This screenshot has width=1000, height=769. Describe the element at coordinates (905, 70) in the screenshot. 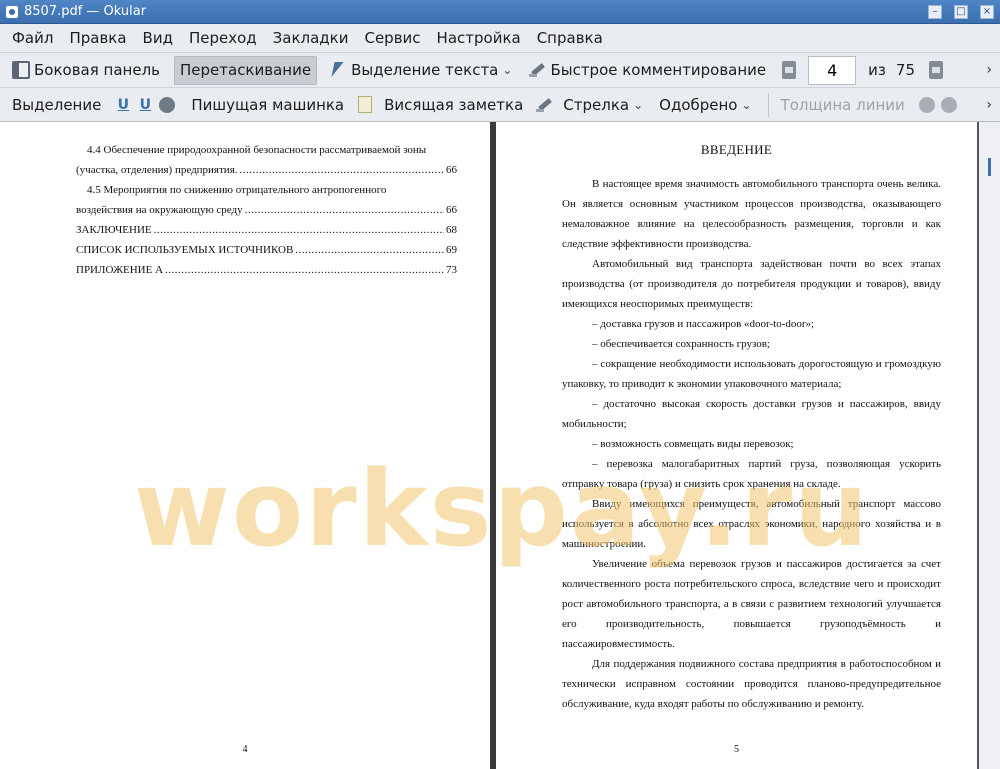

I see `page-total-label: 75` at that location.